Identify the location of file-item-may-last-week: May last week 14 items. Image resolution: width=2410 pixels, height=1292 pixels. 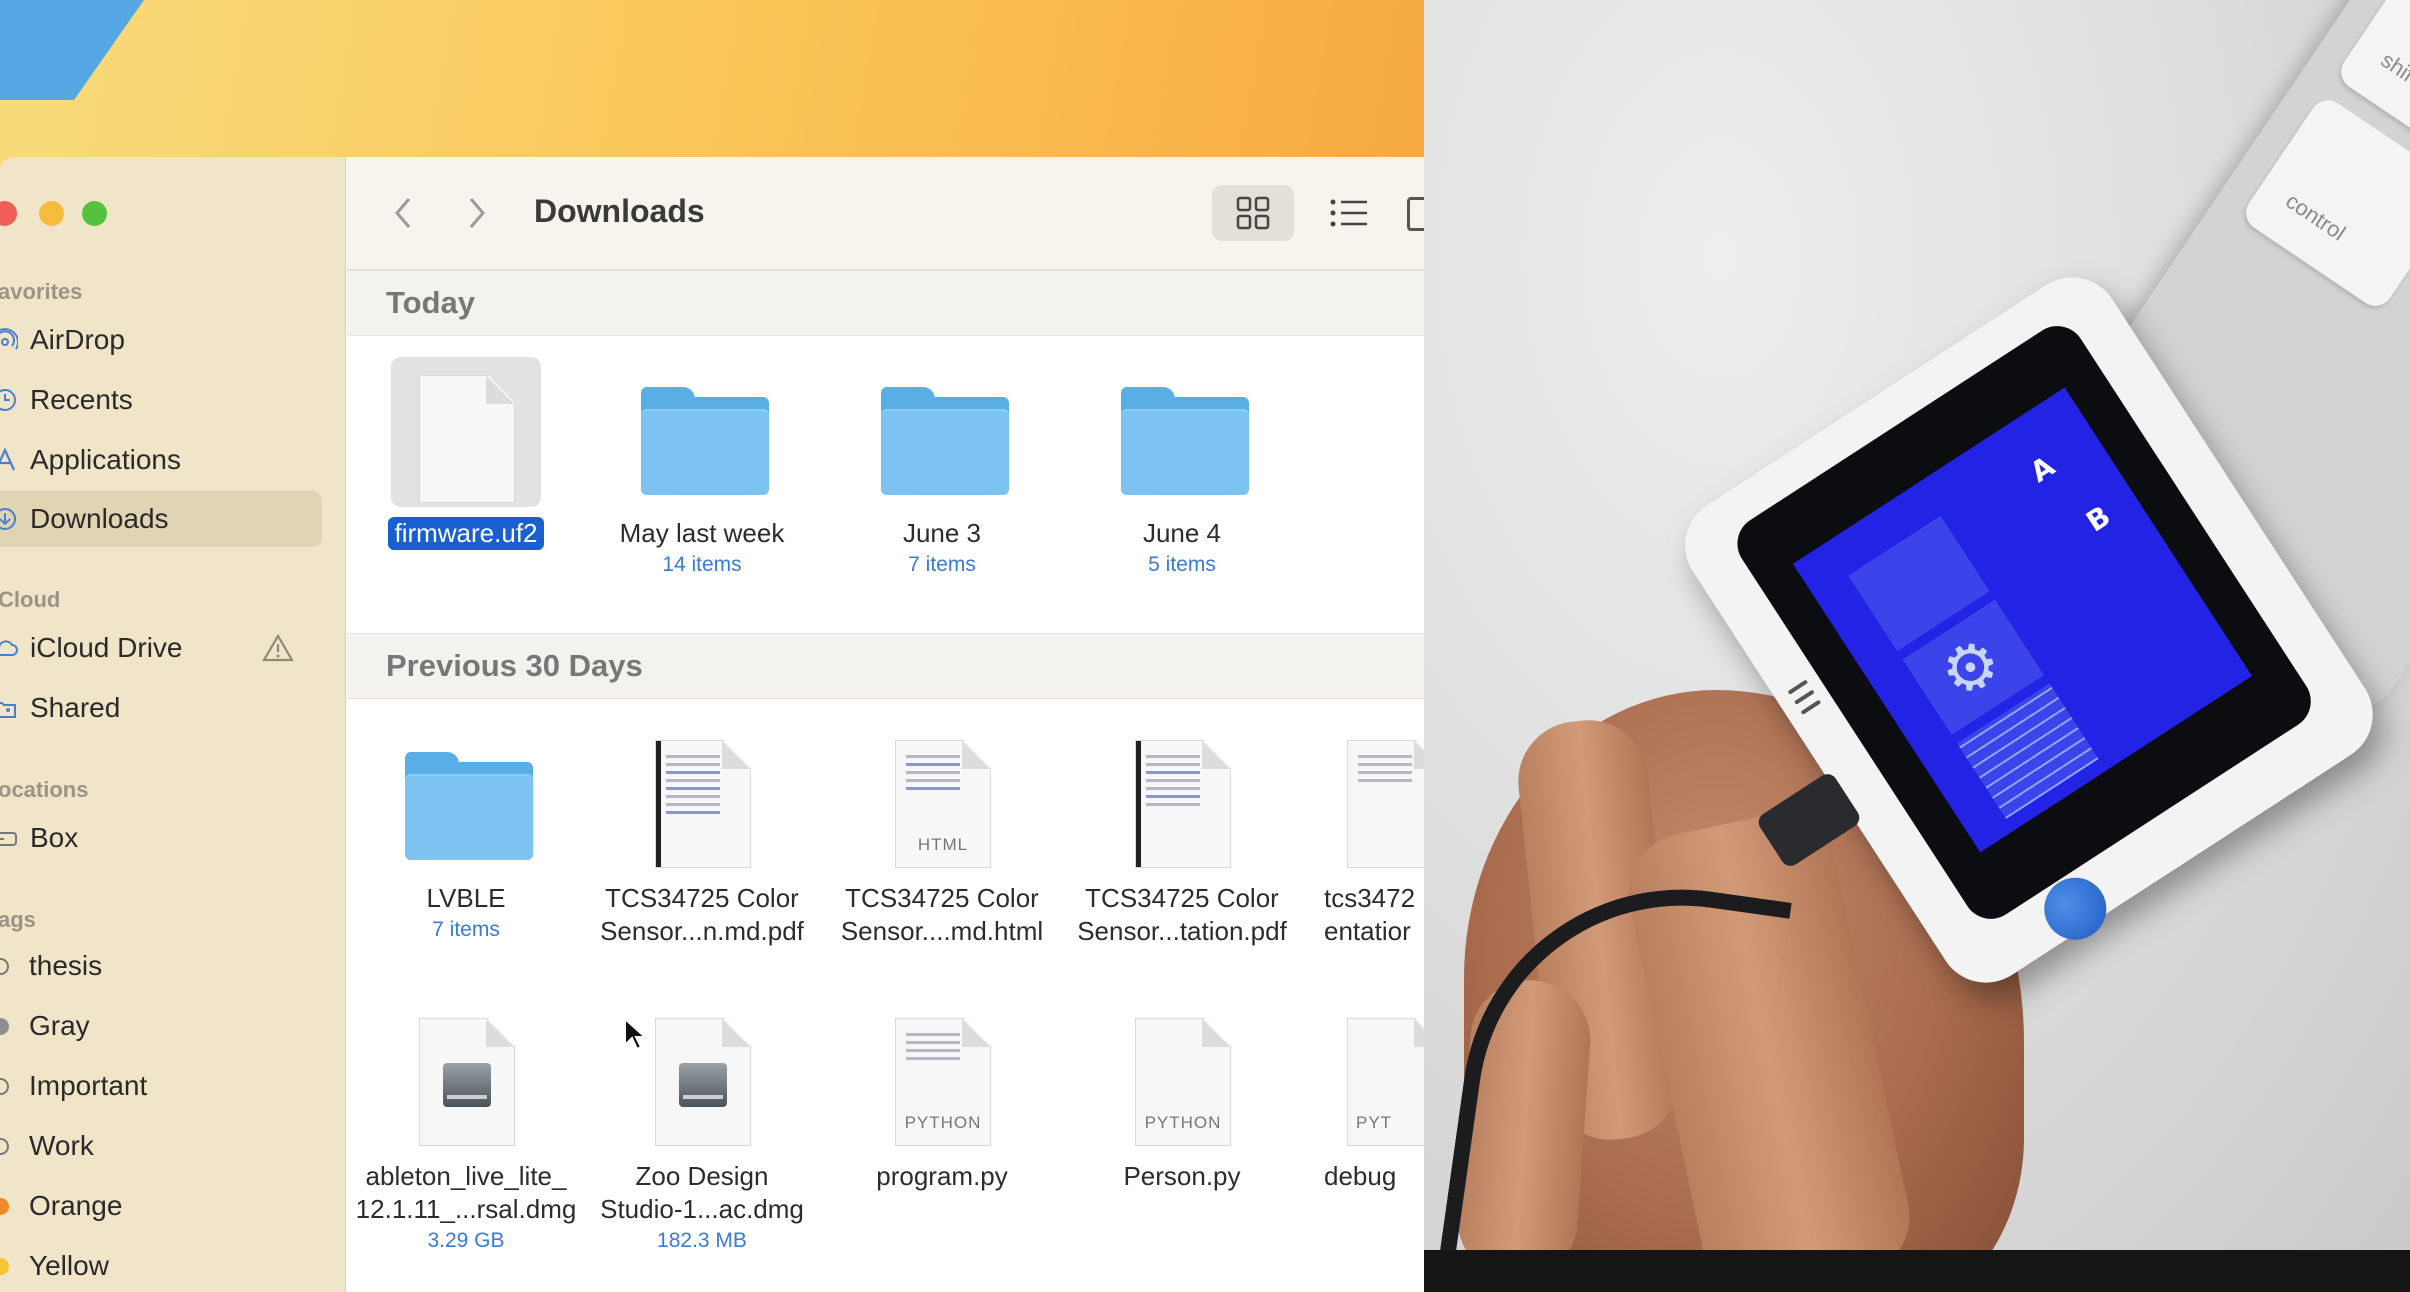
(702, 468).